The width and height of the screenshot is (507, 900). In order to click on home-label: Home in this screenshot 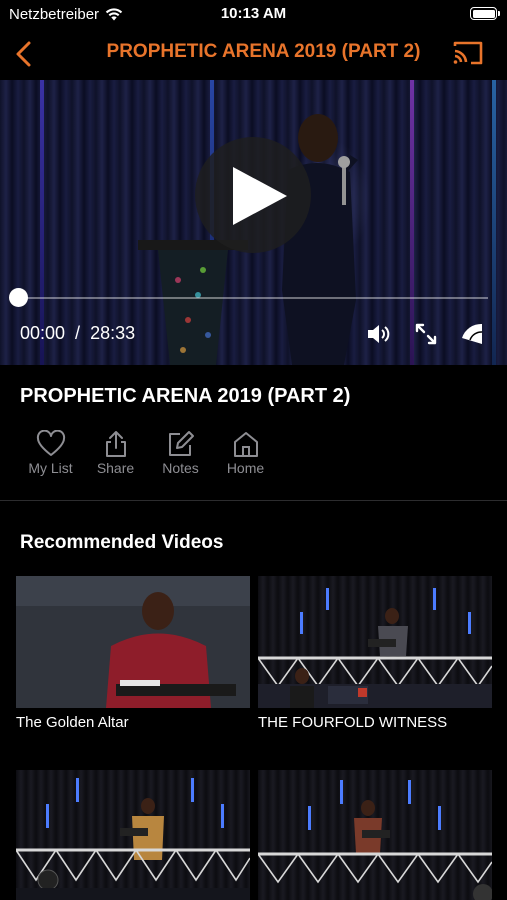, I will do `click(245, 468)`.